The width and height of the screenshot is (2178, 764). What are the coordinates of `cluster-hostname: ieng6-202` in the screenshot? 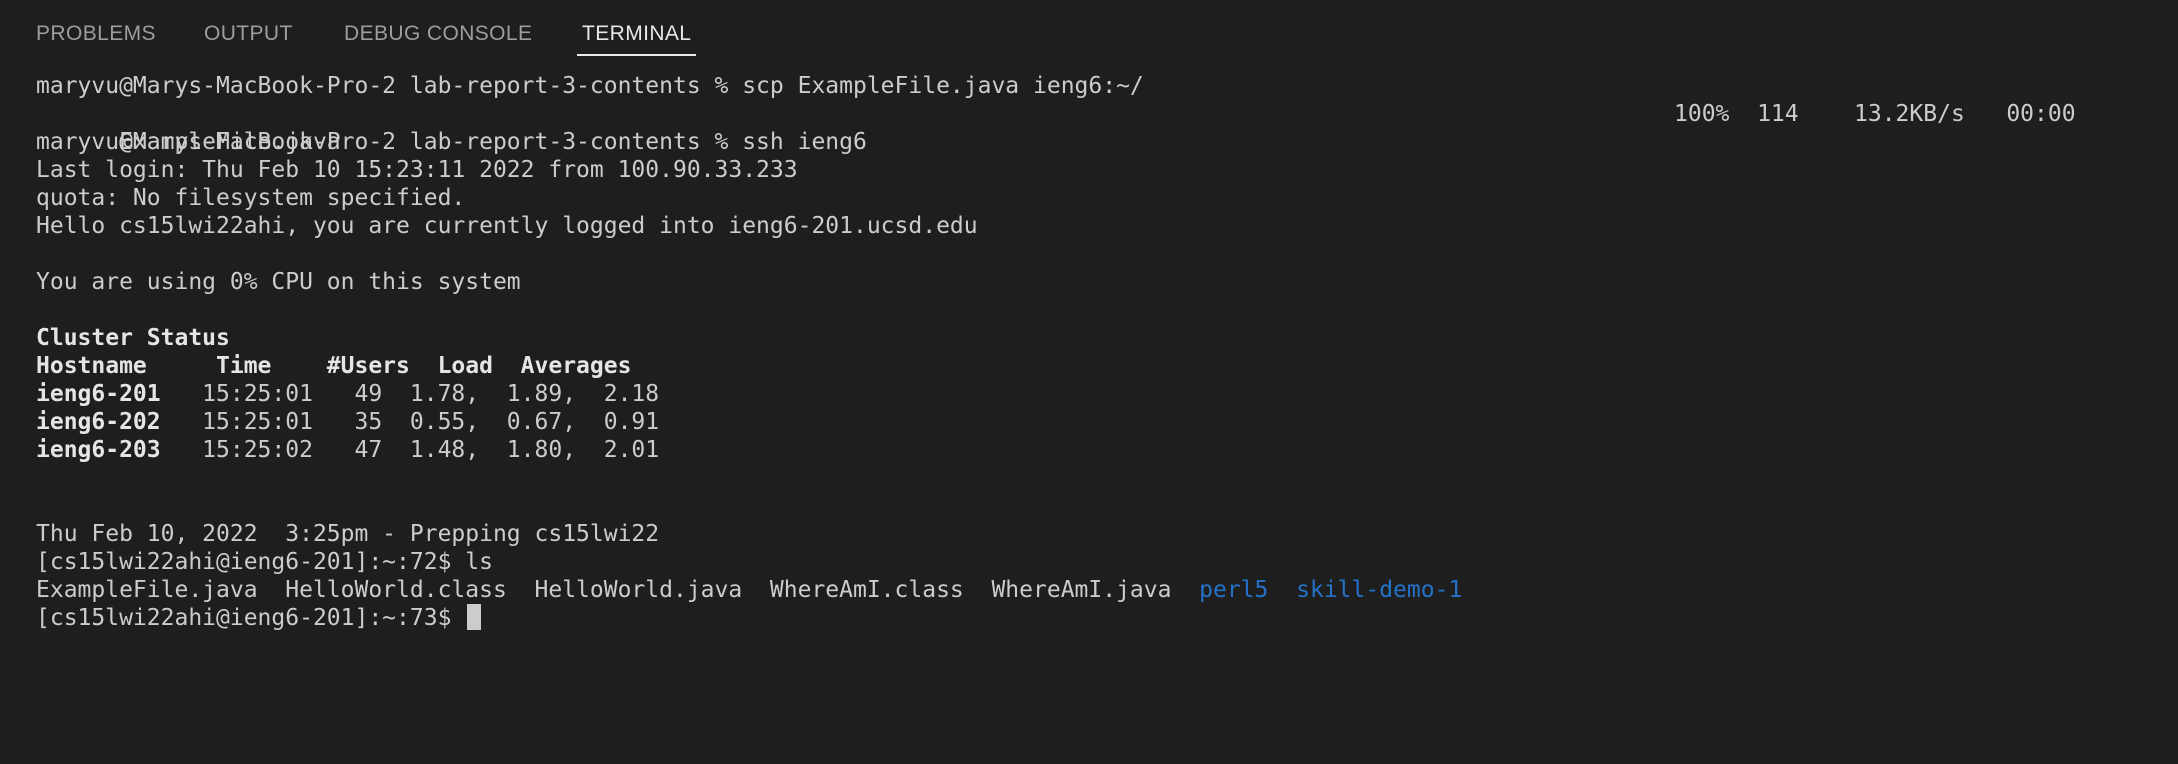 It's located at (98, 422).